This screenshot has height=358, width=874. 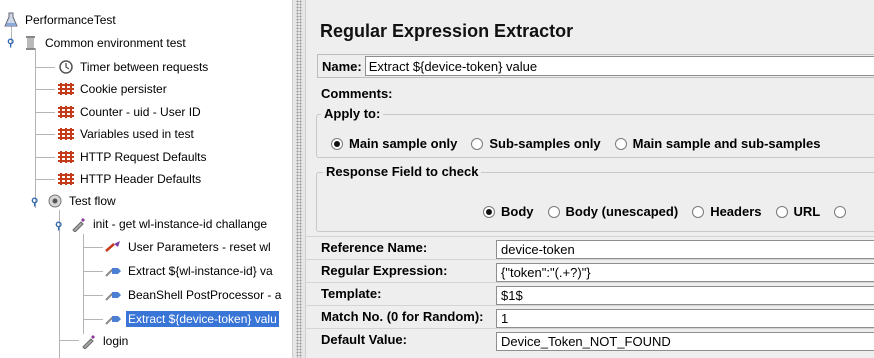 I want to click on comments-label: Comments:, so click(x=357, y=93).